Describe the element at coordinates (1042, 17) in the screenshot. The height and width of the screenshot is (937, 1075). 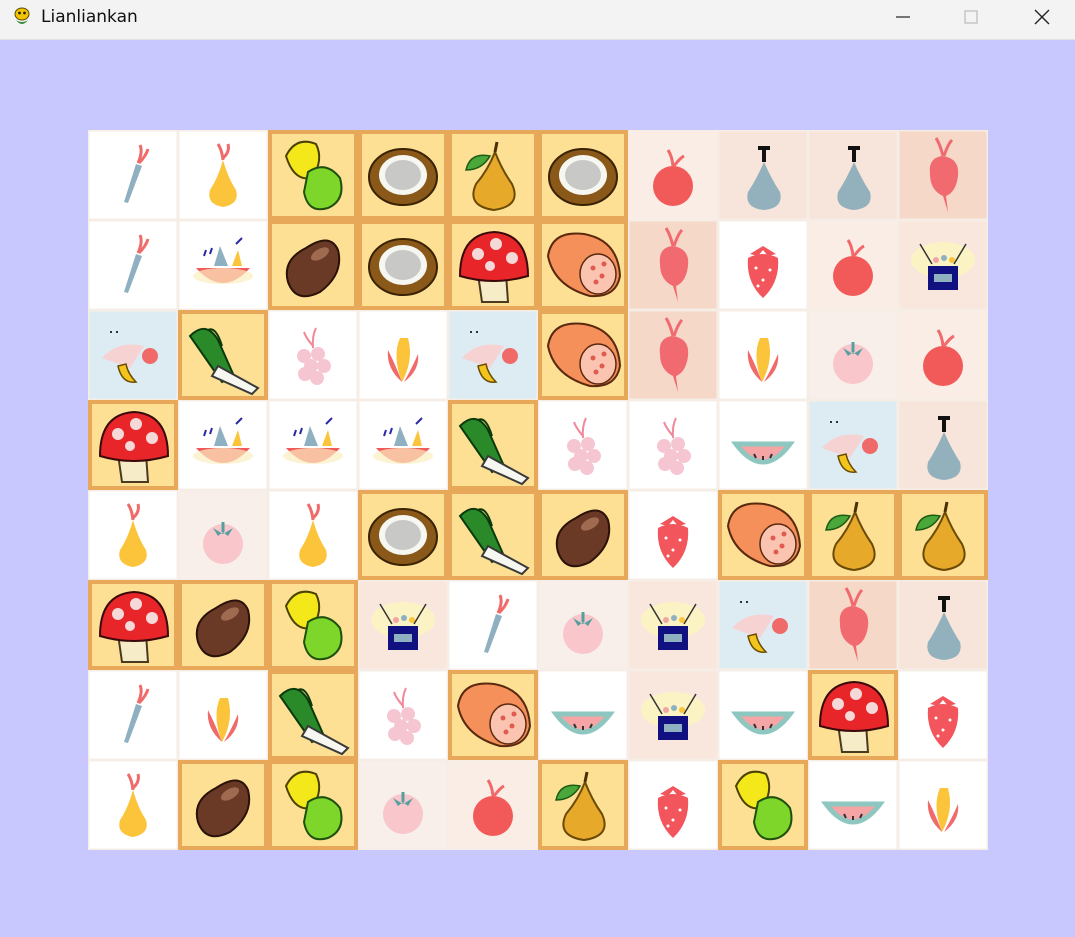
I see `close-button` at that location.